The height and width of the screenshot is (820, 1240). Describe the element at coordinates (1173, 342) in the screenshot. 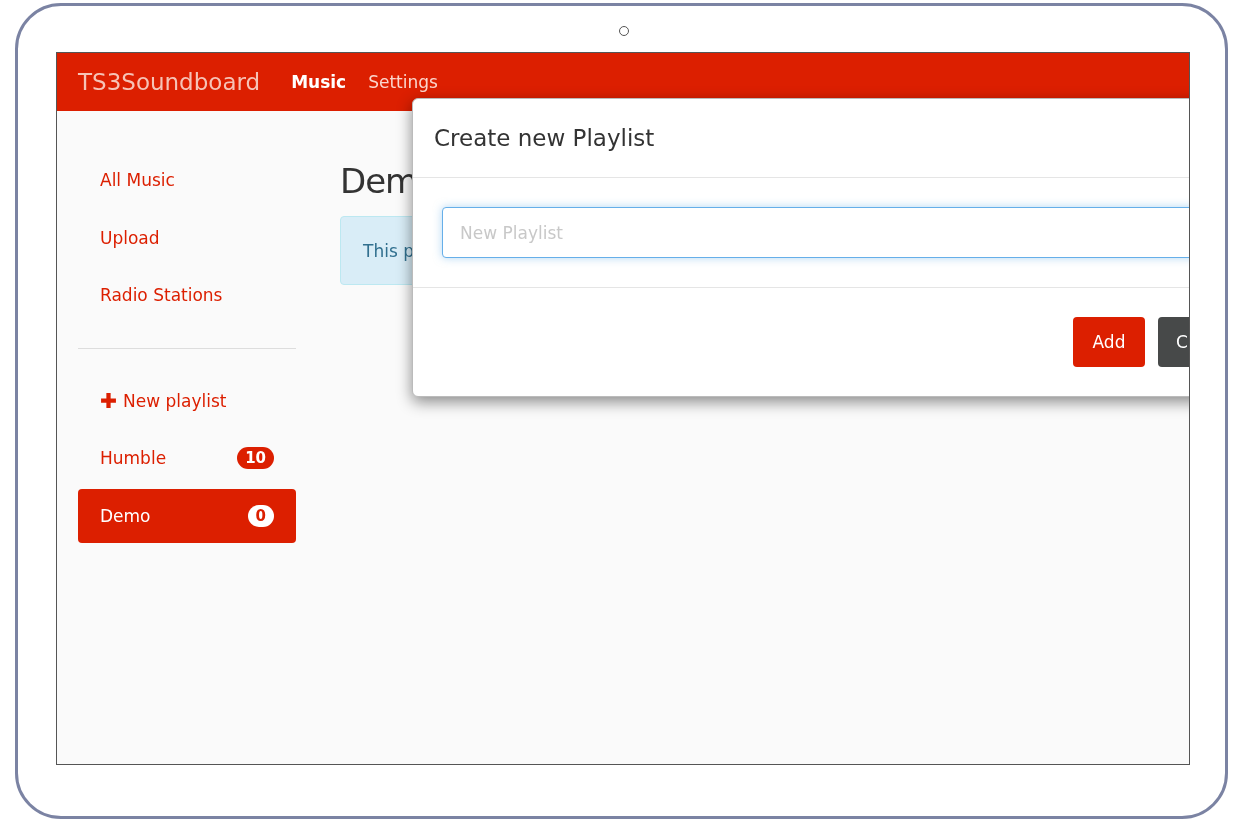

I see `cancel-button: C` at that location.